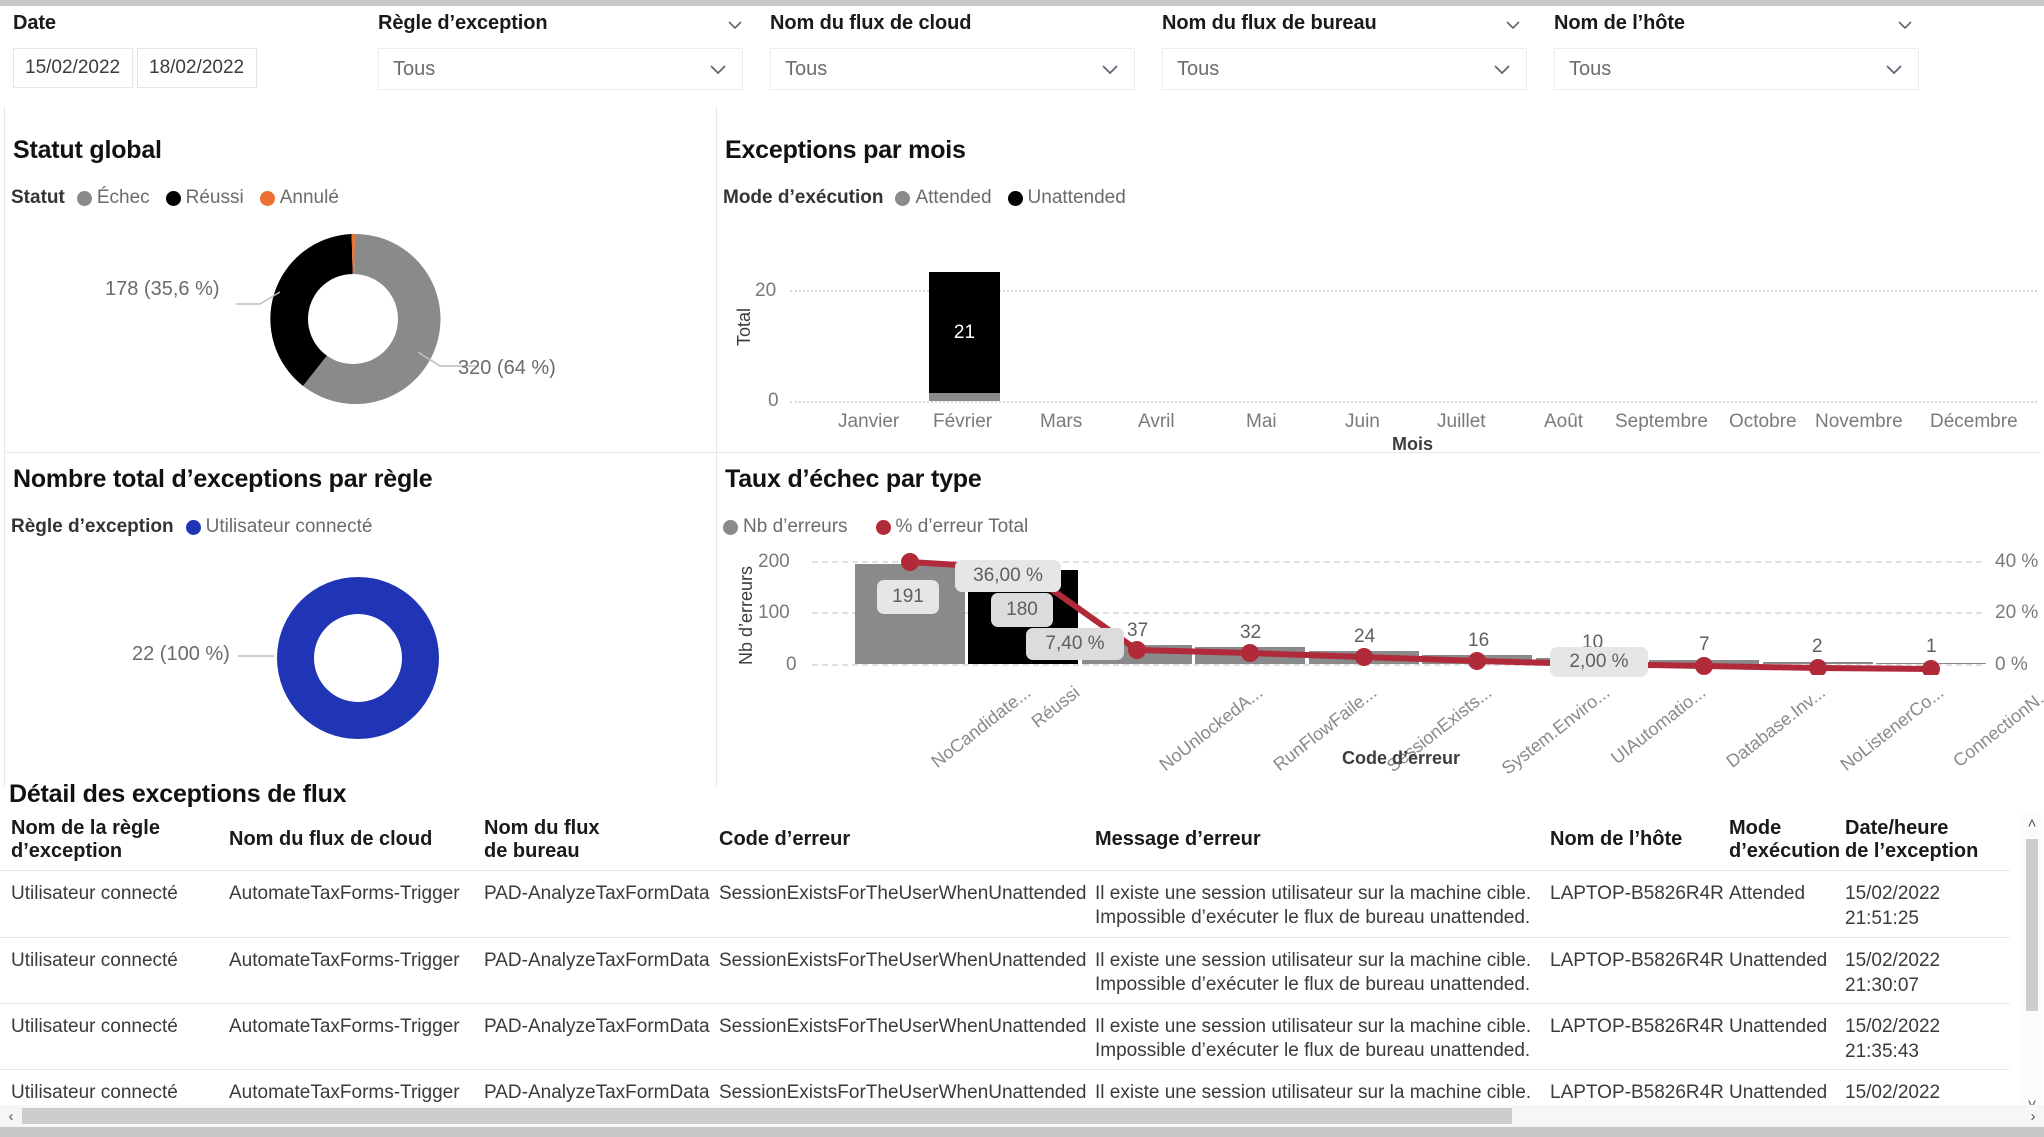 The image size is (2044, 1137). What do you see at coordinates (1156, 422) in the screenshot?
I see `exceptions-per-month-cat-avril: Avril` at bounding box center [1156, 422].